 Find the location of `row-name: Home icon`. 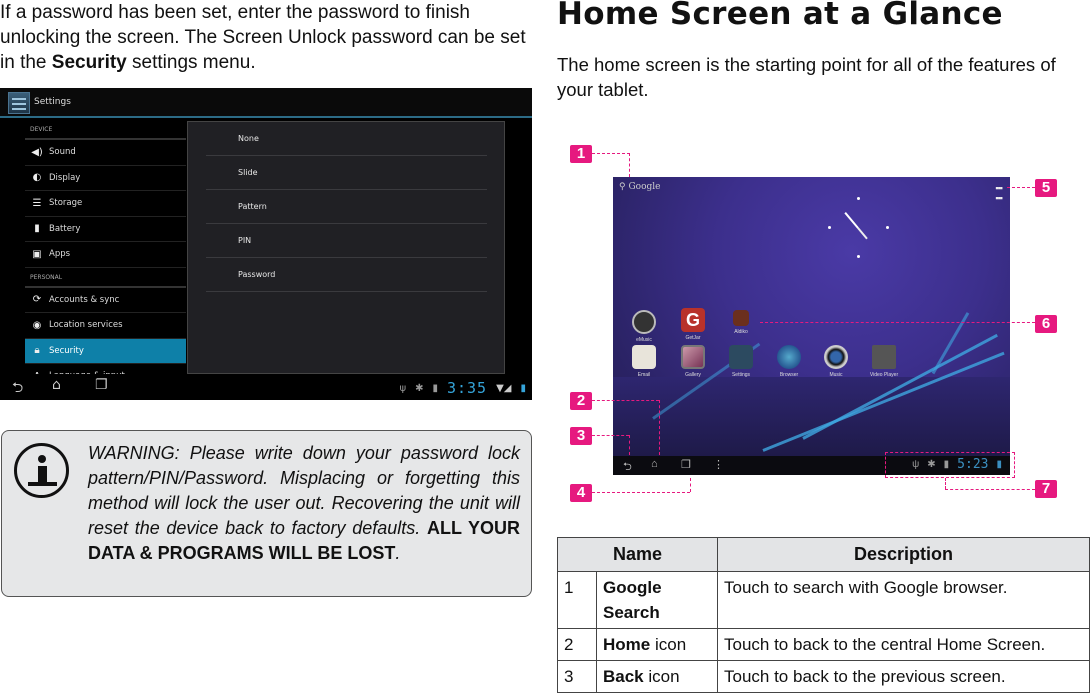

row-name: Home icon is located at coordinates (657, 644).